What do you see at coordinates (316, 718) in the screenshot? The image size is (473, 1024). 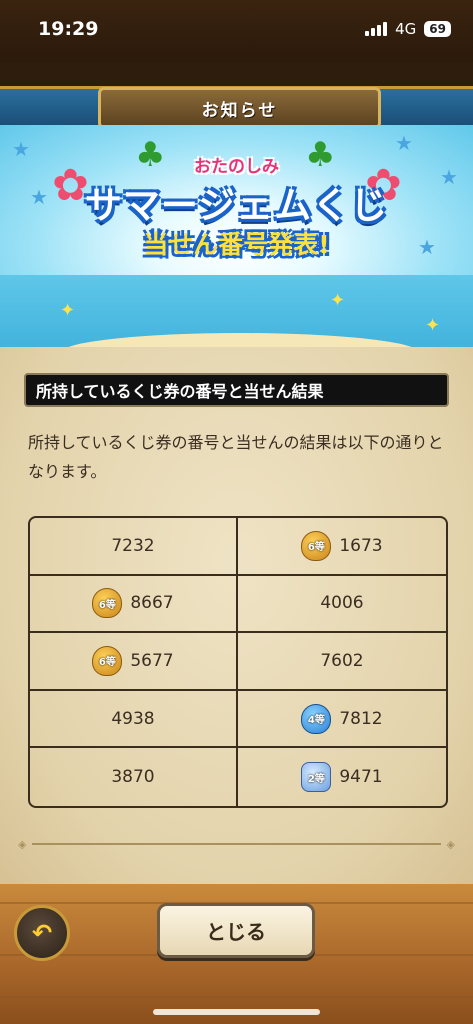 I see `prize-badge-icon: 4等` at bounding box center [316, 718].